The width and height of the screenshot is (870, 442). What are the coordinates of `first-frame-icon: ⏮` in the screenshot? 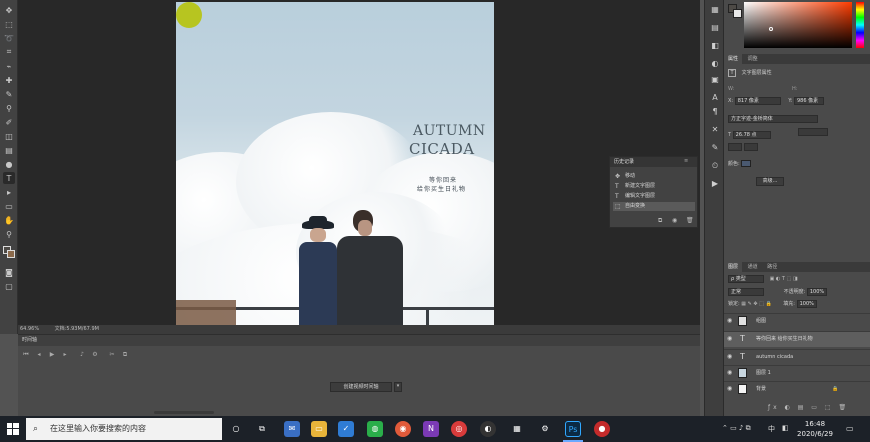 It's located at (26, 355).